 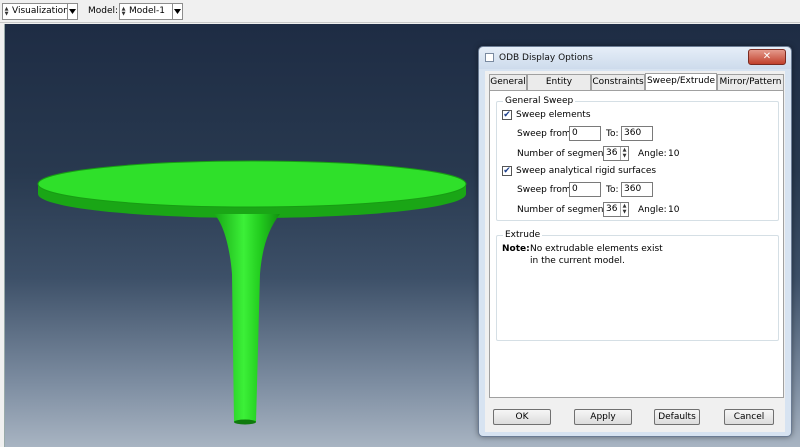 What do you see at coordinates (585, 189) in the screenshot?
I see `rigid-sweep-from-input: 0` at bounding box center [585, 189].